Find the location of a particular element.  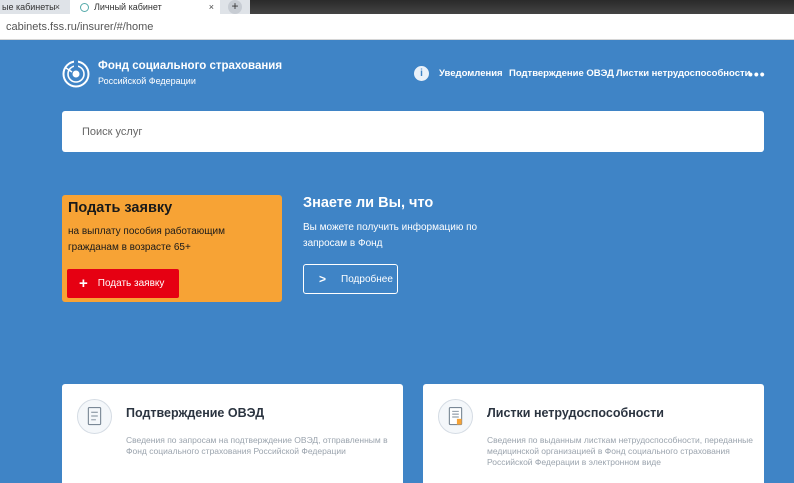

tab-label: Личный кабинет is located at coordinates (128, 7).